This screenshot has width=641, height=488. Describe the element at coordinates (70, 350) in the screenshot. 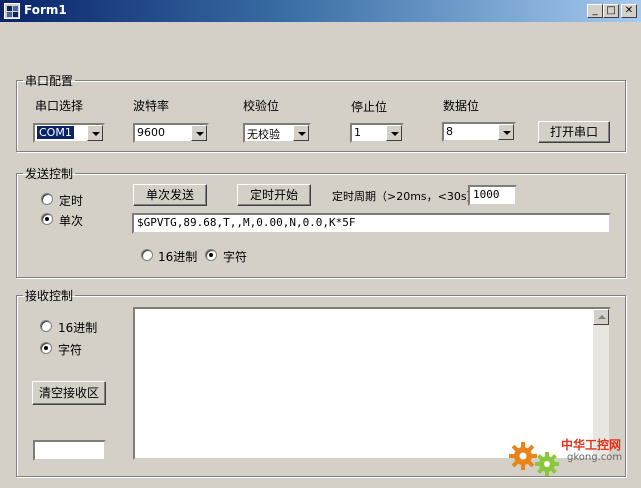

I see `recv-char-label: 字符` at that location.